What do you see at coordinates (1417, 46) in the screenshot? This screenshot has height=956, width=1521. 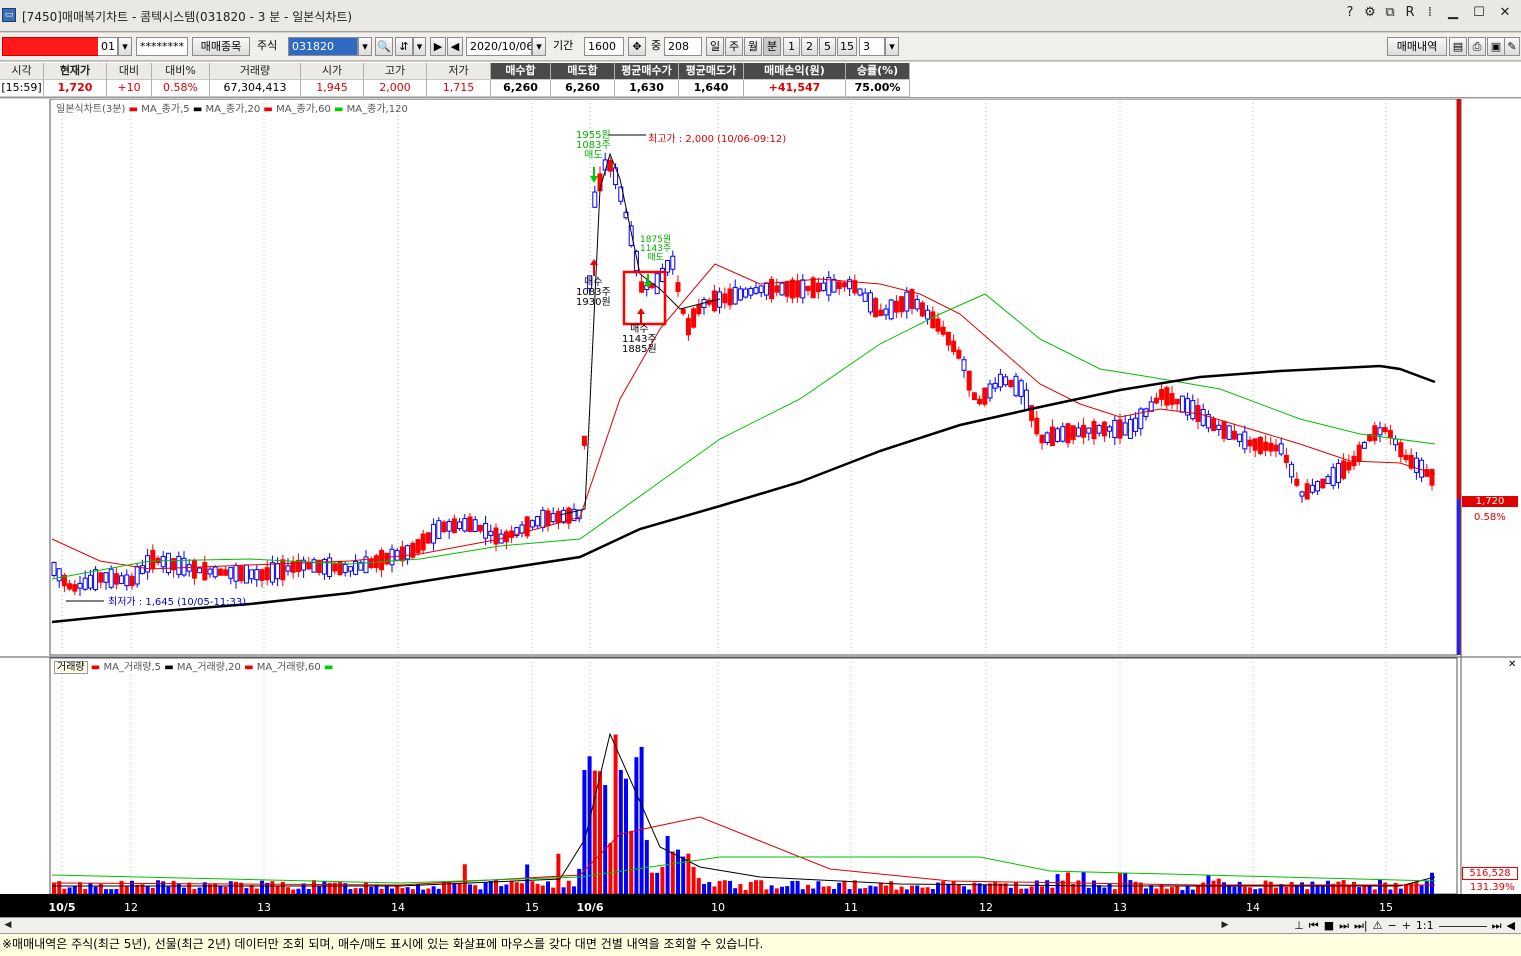 I see `trade-history-button: 매매내역` at bounding box center [1417, 46].